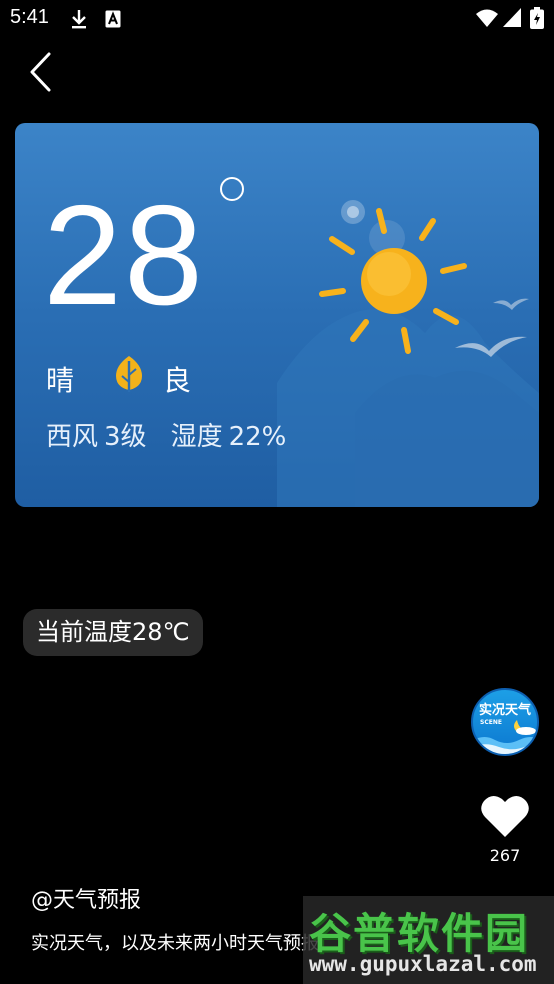 The height and width of the screenshot is (984, 554). I want to click on video-caption: 实况天气，以及未来两小时天气预报, so click(175, 943).